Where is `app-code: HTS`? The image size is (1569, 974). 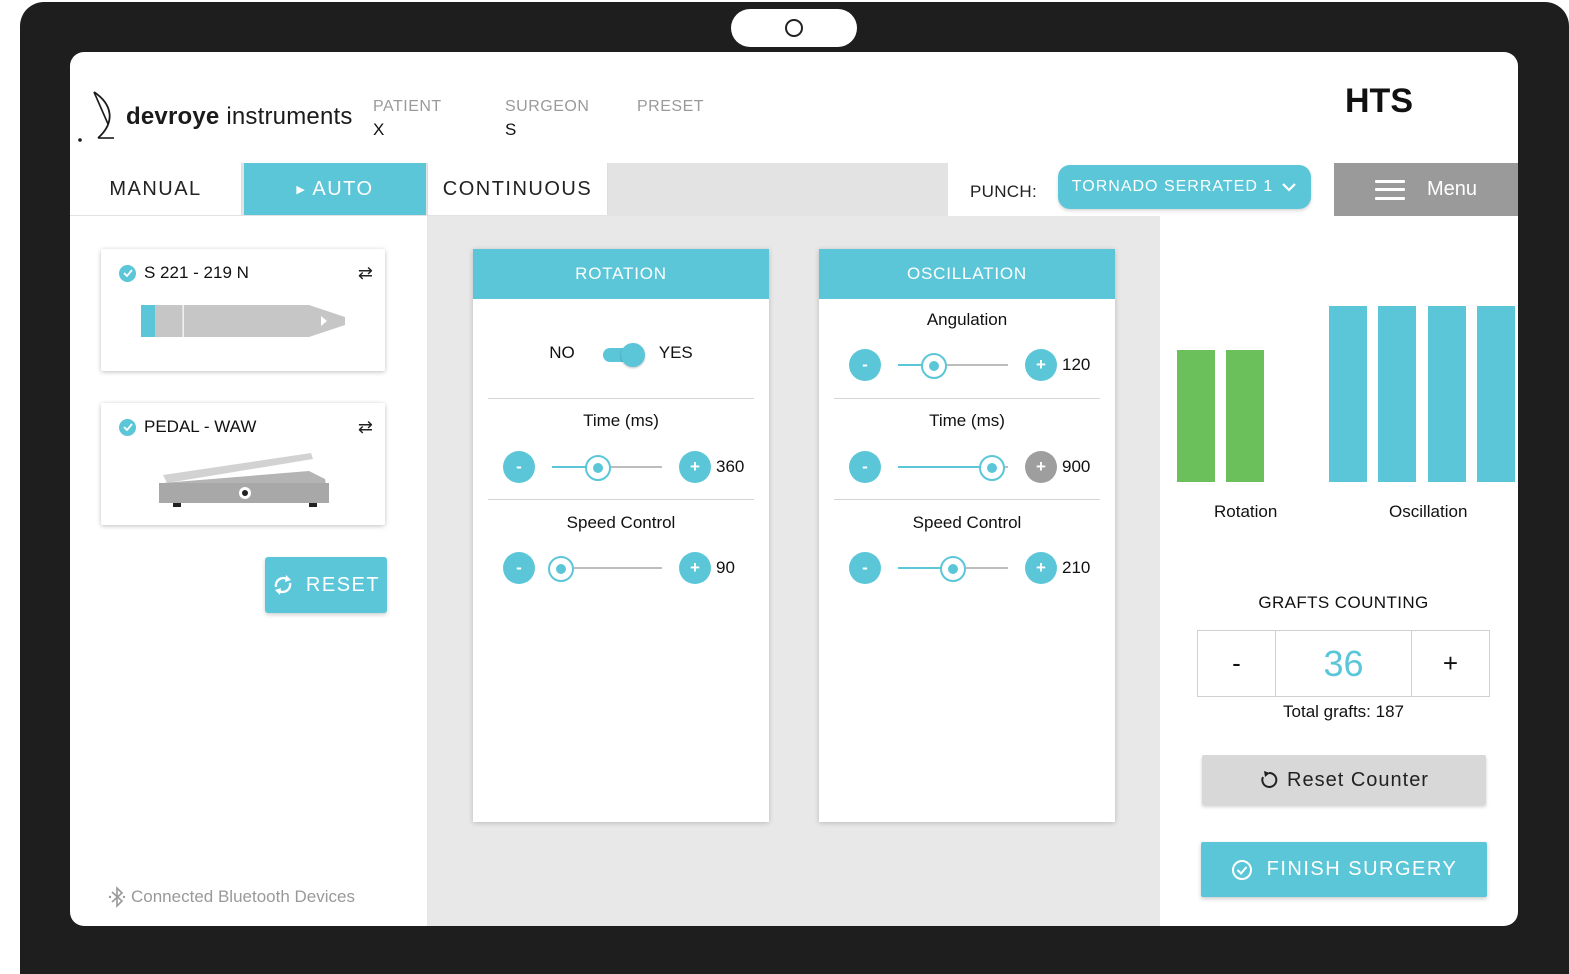 app-code: HTS is located at coordinates (1379, 101).